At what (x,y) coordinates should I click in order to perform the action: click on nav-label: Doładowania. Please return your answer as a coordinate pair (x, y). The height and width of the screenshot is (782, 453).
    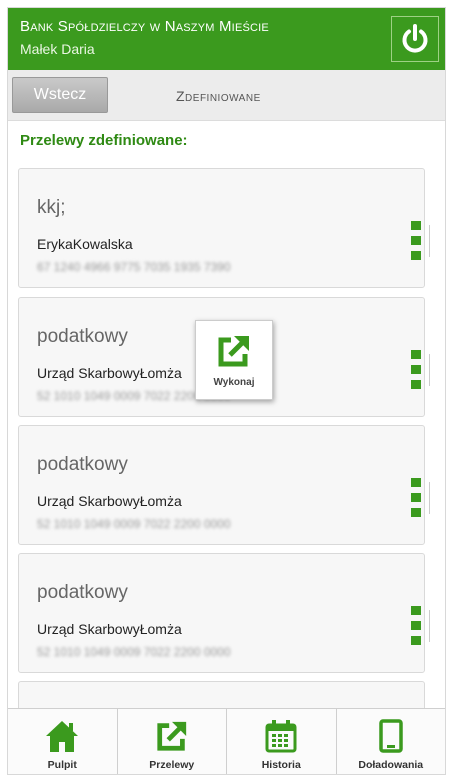
    Looking at the image, I should click on (391, 765).